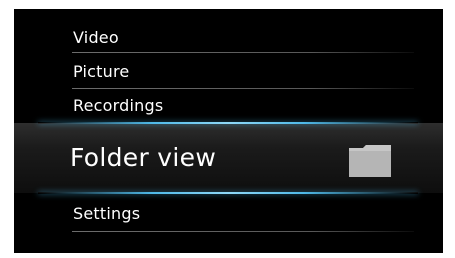  I want to click on menu-item-label-selected: Folder view, so click(143, 157).